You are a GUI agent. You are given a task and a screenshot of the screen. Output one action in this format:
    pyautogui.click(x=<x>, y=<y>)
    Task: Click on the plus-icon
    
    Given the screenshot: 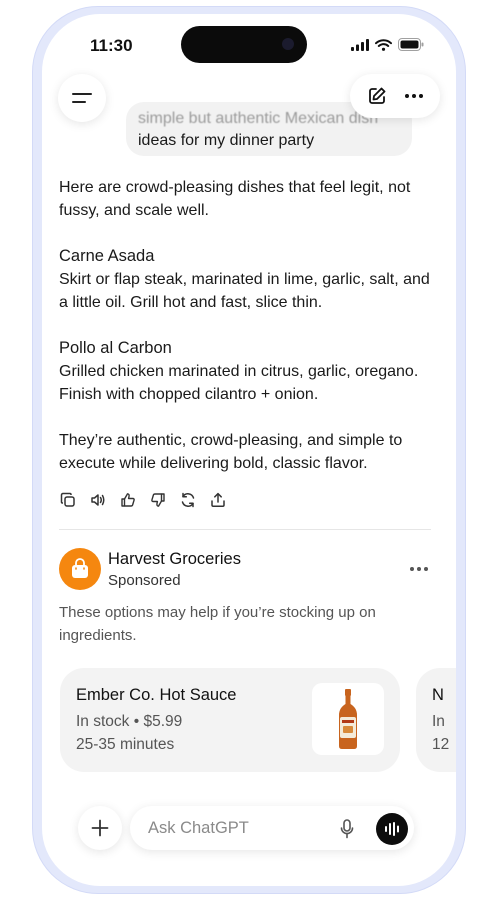 What is the action you would take?
    pyautogui.click(x=100, y=828)
    